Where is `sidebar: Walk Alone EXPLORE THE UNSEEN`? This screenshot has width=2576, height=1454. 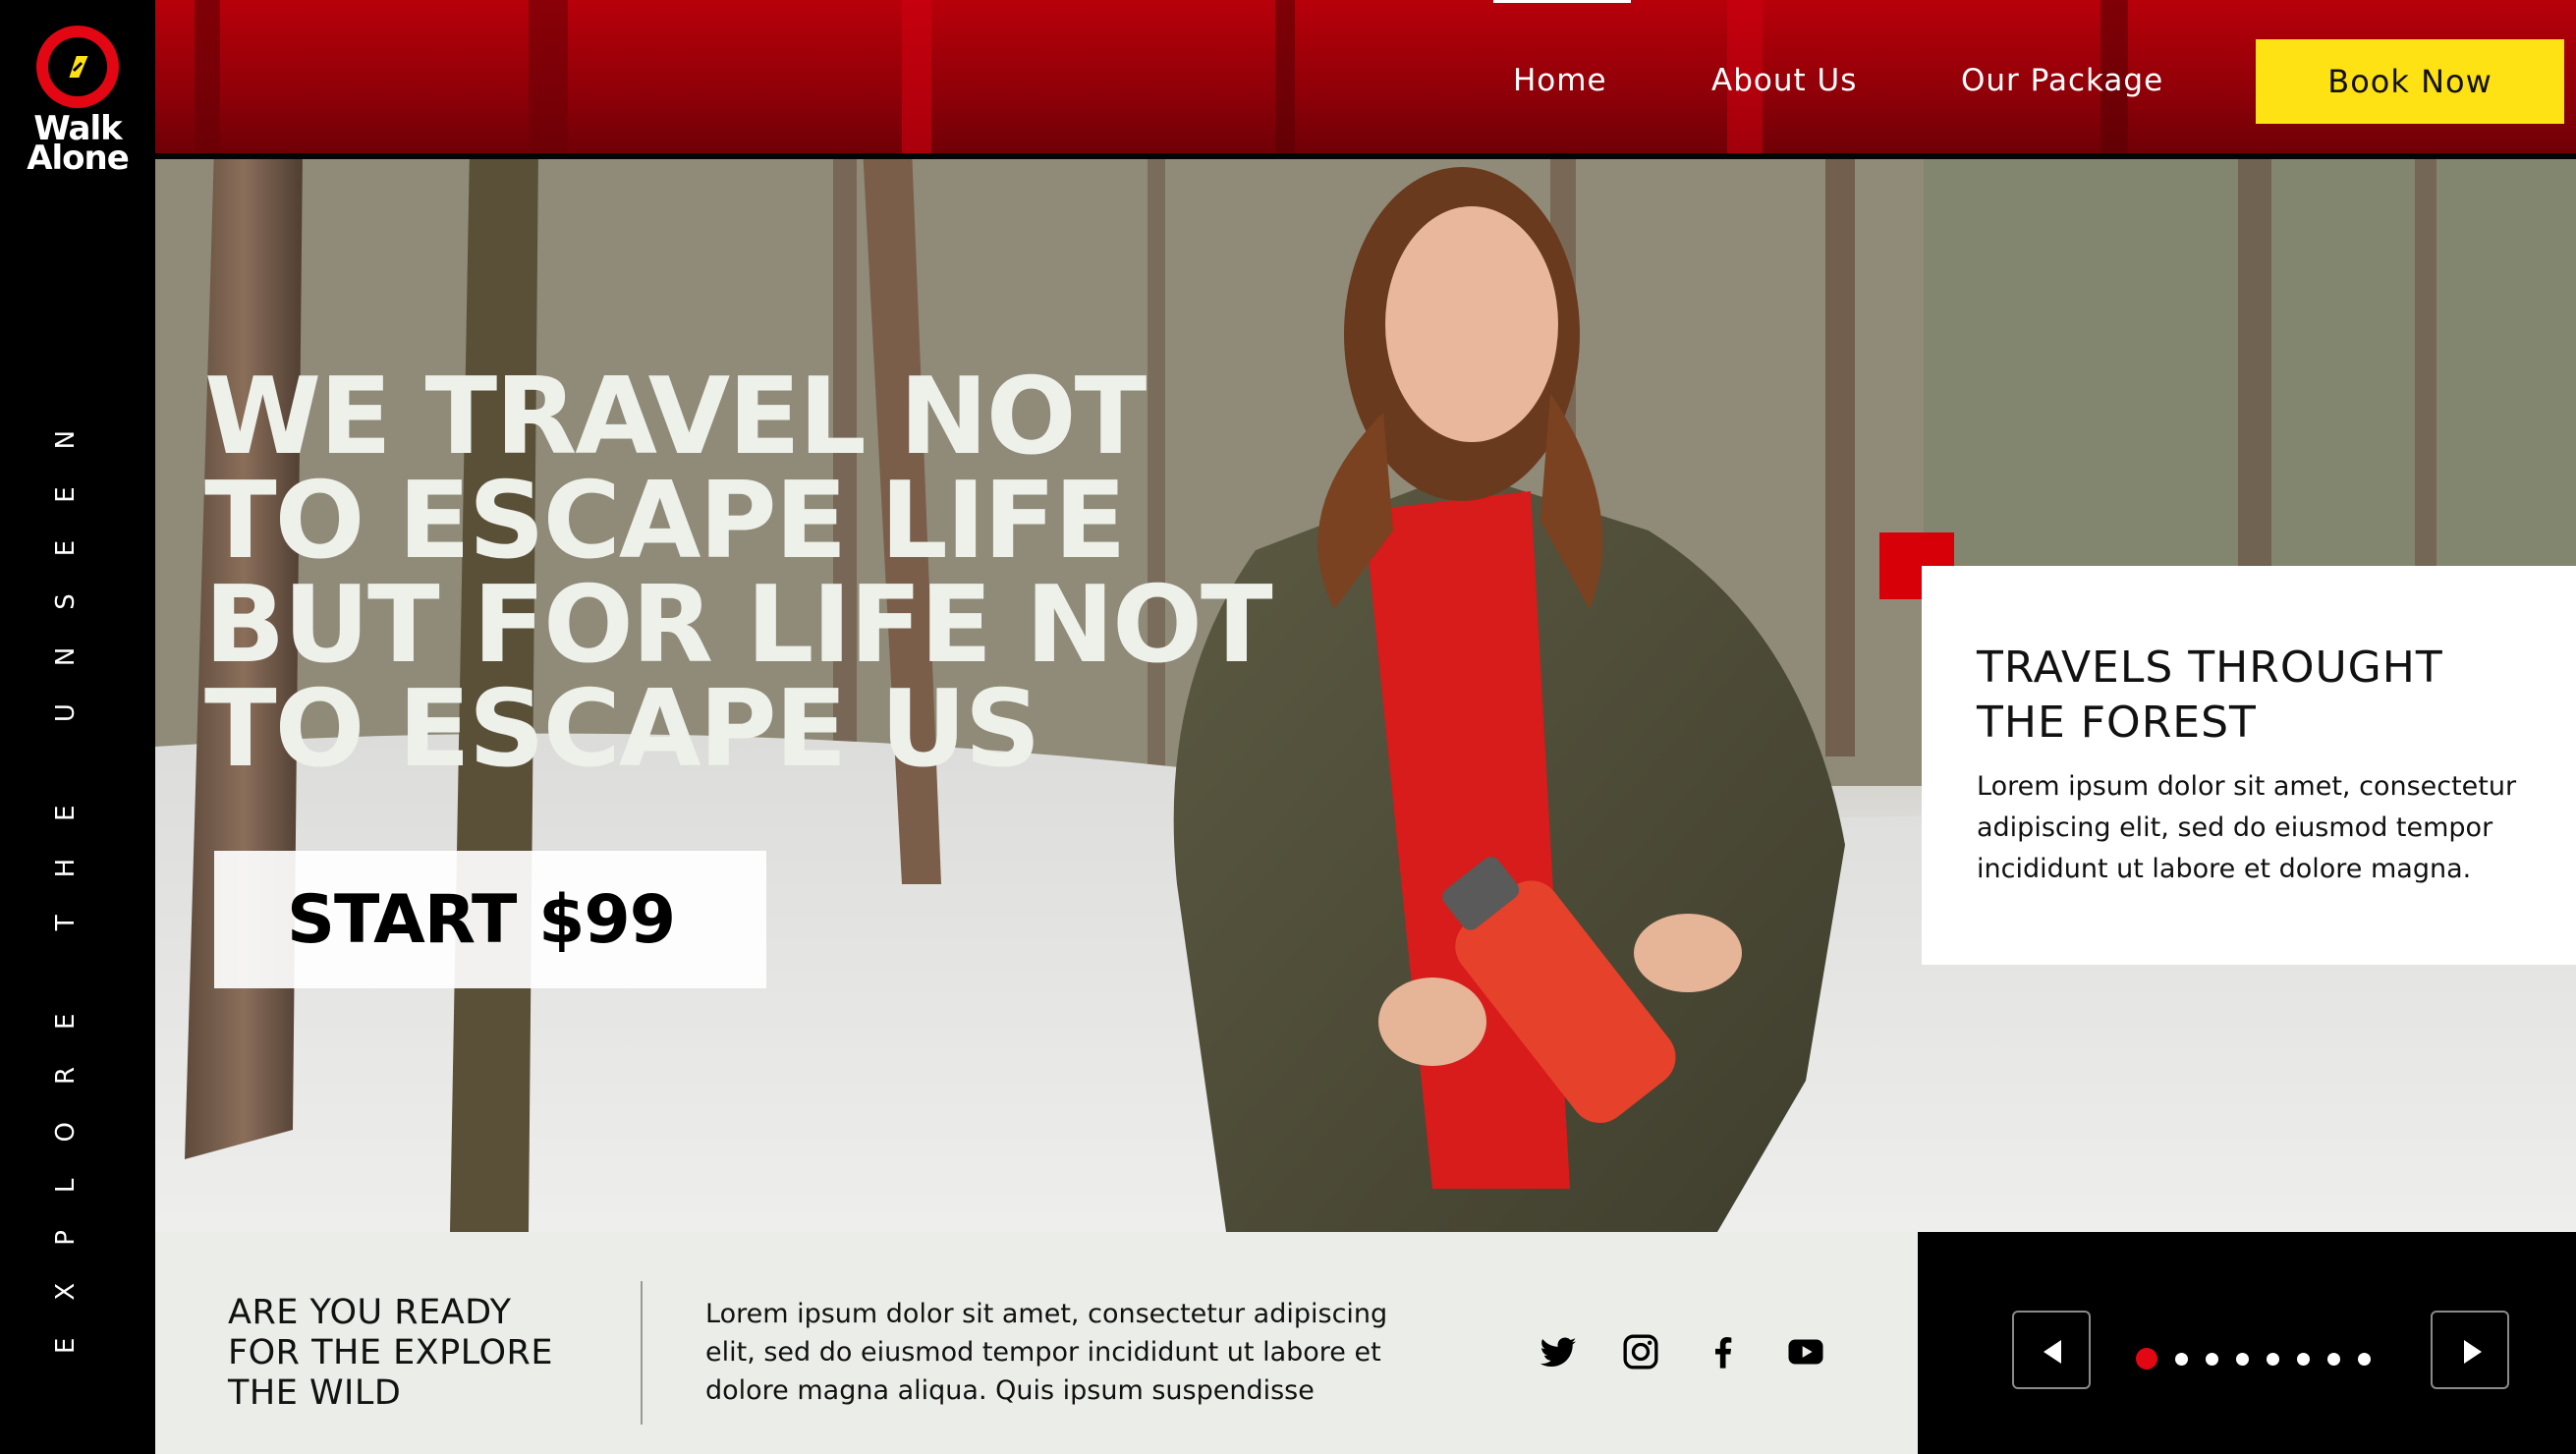 sidebar: Walk Alone EXPLORE THE UNSEEN is located at coordinates (77, 727).